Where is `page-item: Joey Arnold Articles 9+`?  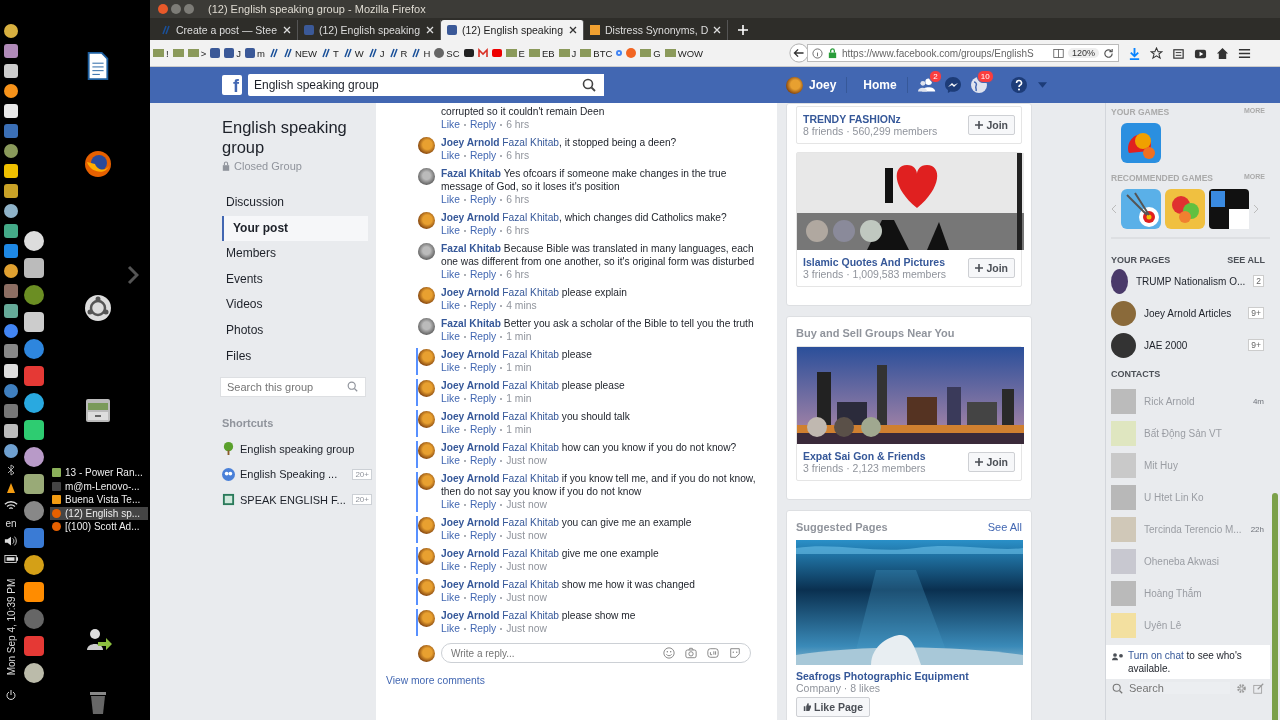
page-item: Joey Arnold Articles 9+ is located at coordinates (1190, 313).